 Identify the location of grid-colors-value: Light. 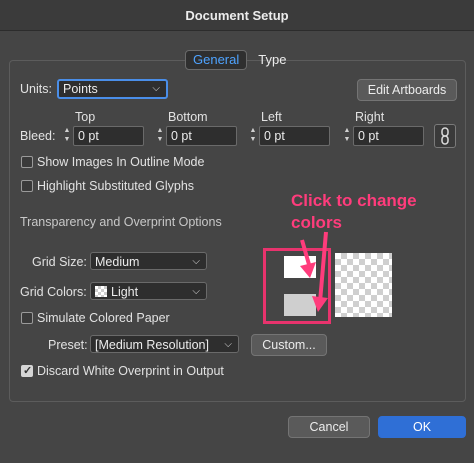
(125, 292).